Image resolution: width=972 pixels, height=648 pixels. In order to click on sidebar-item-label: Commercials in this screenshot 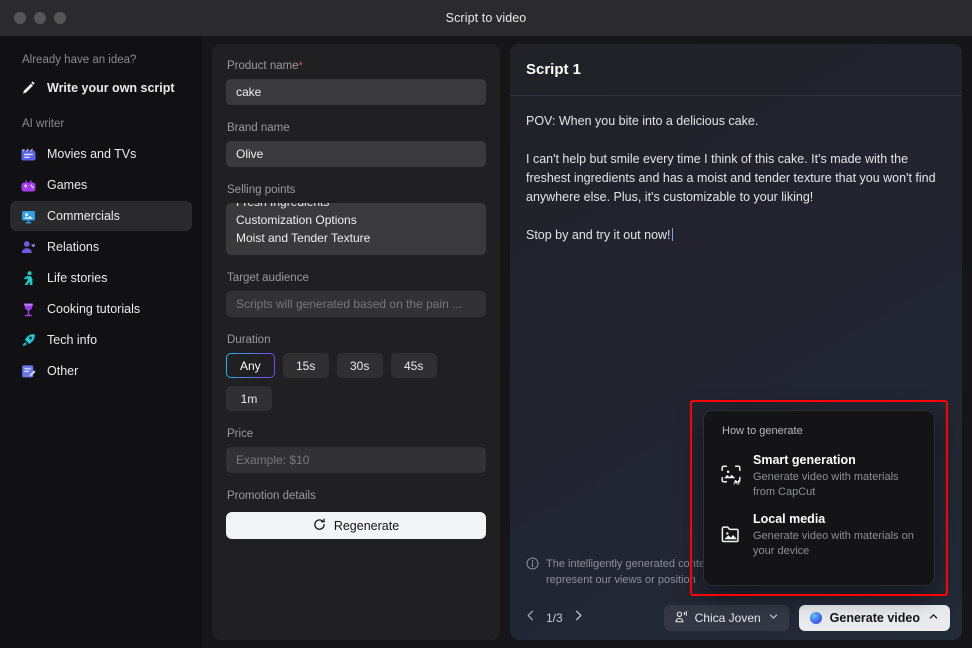, I will do `click(83, 216)`.